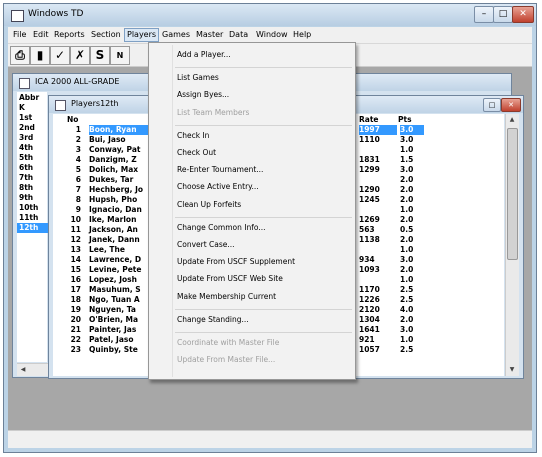  What do you see at coordinates (77, 81) in the screenshot?
I see `section-window-title: ICA 2000 ALL-GRADE` at bounding box center [77, 81].